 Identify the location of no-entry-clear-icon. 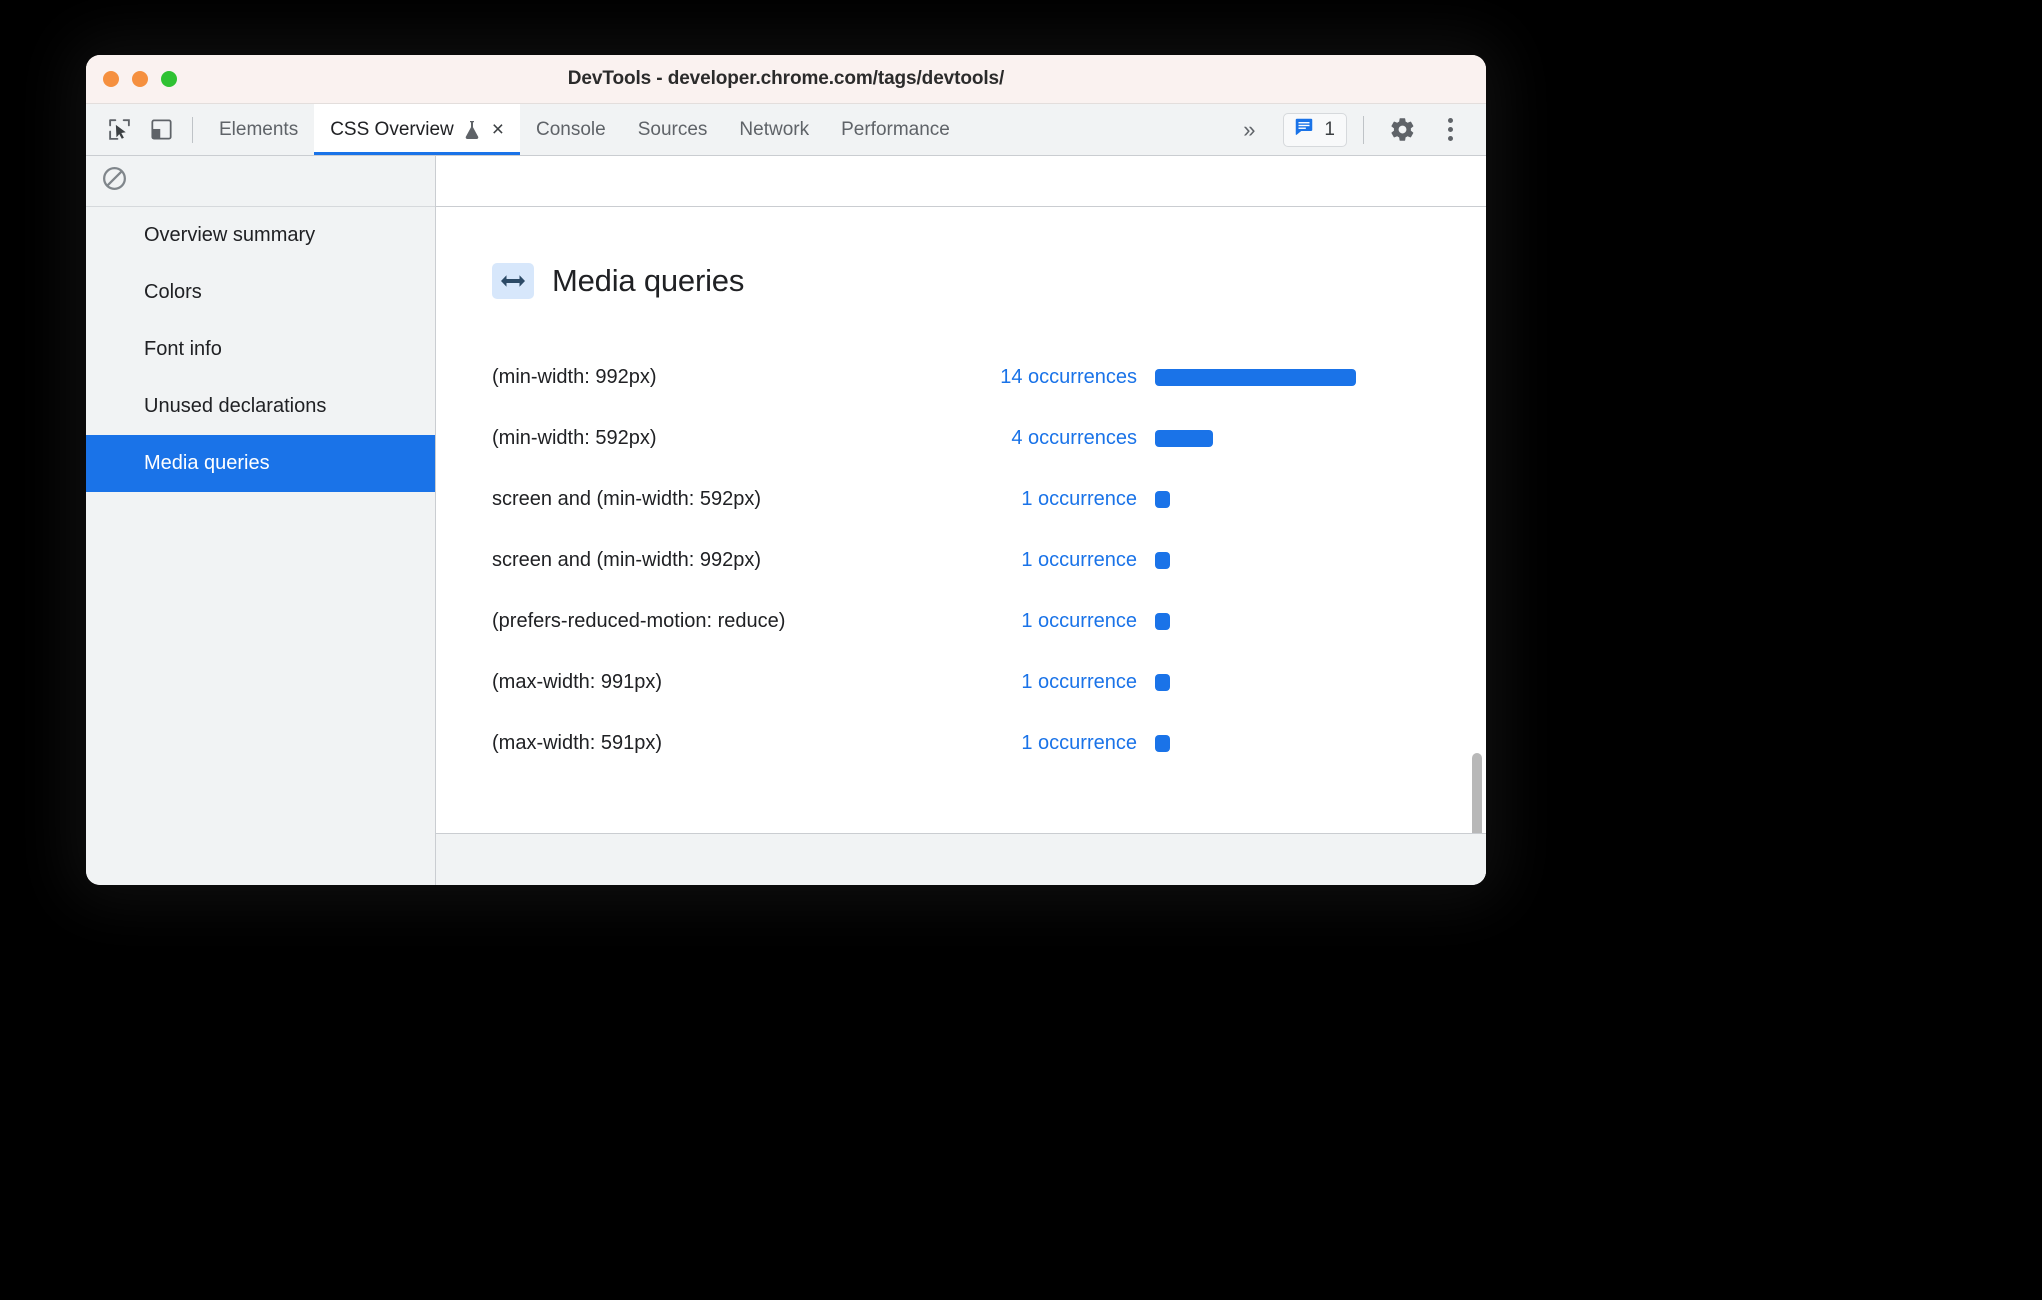
(114, 181).